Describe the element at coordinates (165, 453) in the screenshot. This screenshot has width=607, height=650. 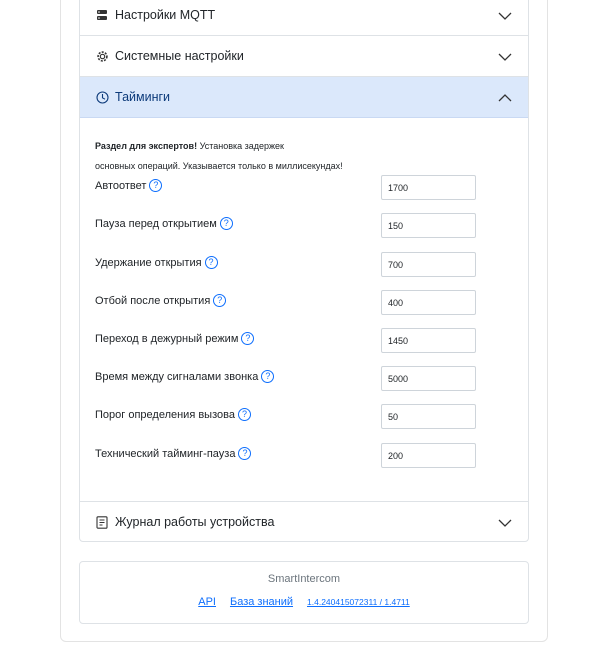
I see `timing-label: Технический тайминг-пауза` at that location.